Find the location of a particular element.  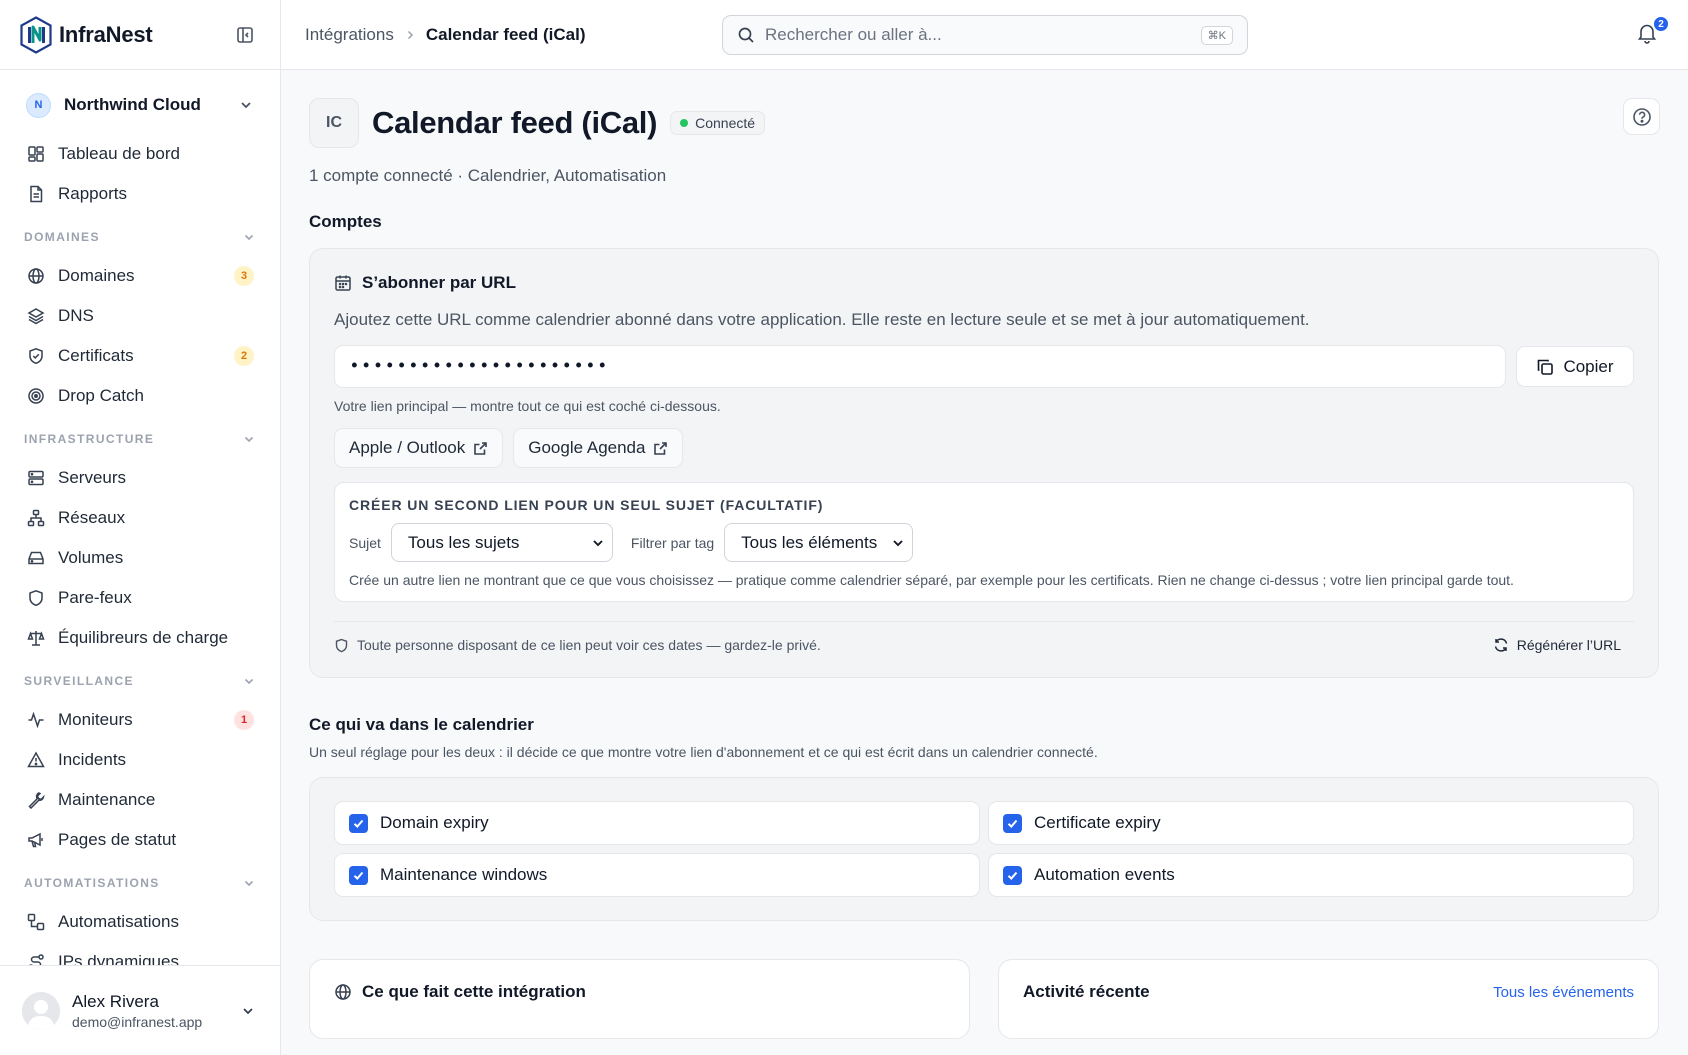

sidebar-item-label: Réseaux is located at coordinates (92, 517).